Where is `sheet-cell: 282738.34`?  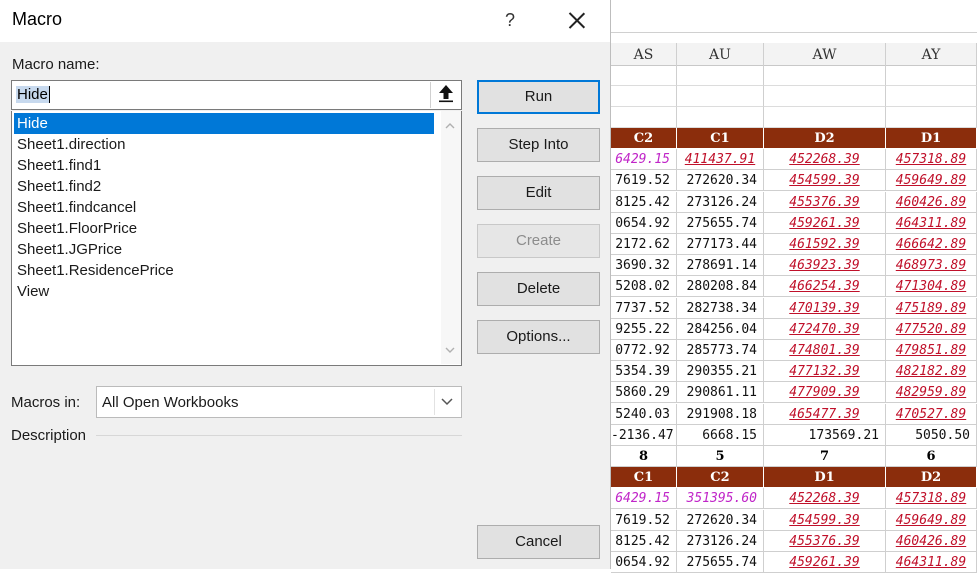
sheet-cell: 282738.34 is located at coordinates (720, 308).